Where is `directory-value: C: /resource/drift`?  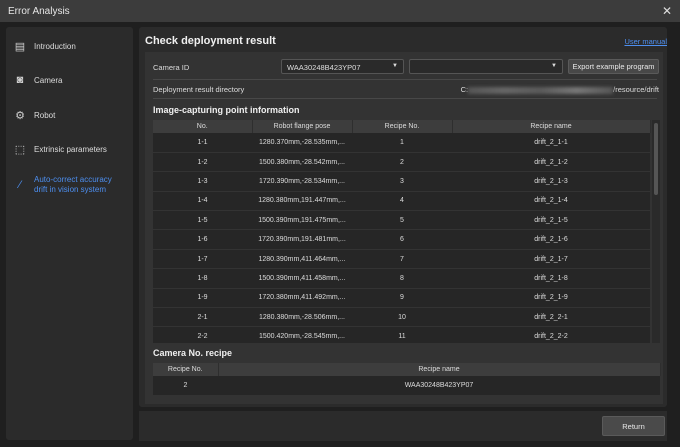 directory-value: C: /resource/drift is located at coordinates (560, 89).